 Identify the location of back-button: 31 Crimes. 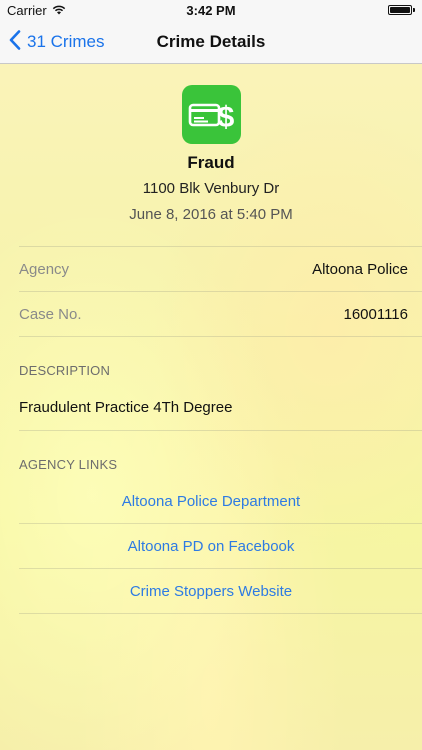
(56, 42).